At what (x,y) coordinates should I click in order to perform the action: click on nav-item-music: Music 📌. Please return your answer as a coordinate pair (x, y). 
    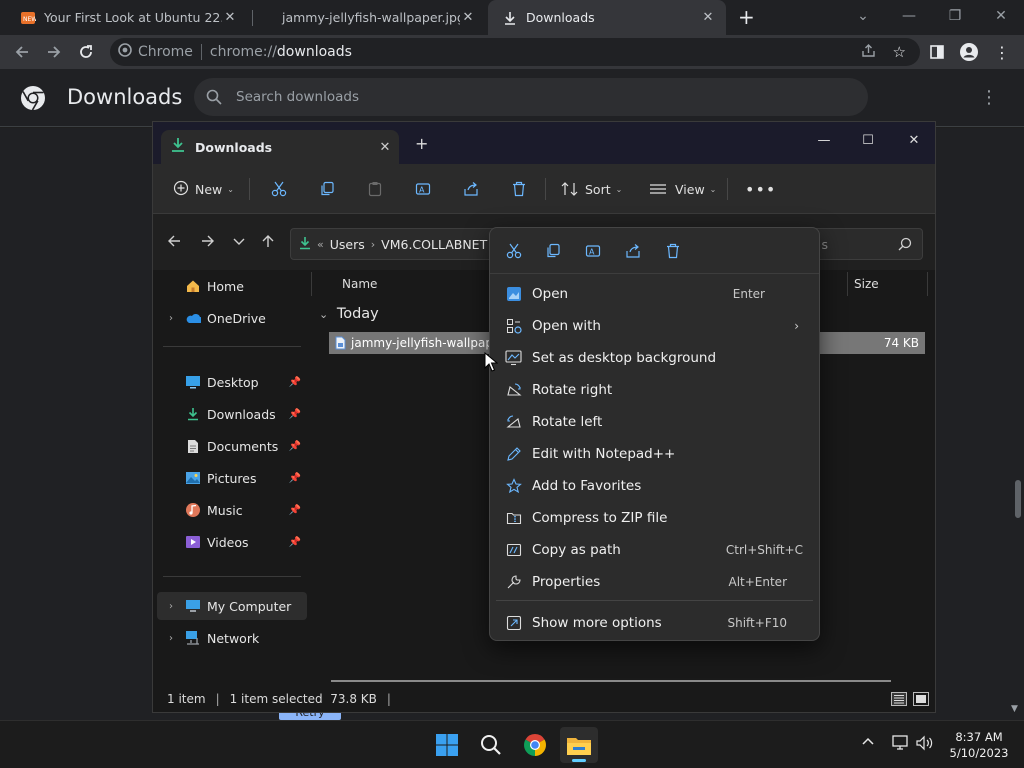
    Looking at the image, I should click on (232, 510).